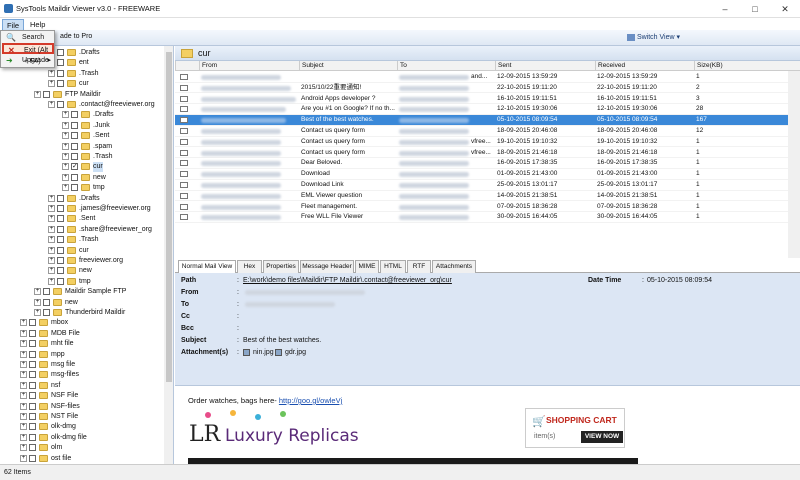  What do you see at coordinates (168, 255) in the screenshot?
I see `tree-scrollbar` at bounding box center [168, 255].